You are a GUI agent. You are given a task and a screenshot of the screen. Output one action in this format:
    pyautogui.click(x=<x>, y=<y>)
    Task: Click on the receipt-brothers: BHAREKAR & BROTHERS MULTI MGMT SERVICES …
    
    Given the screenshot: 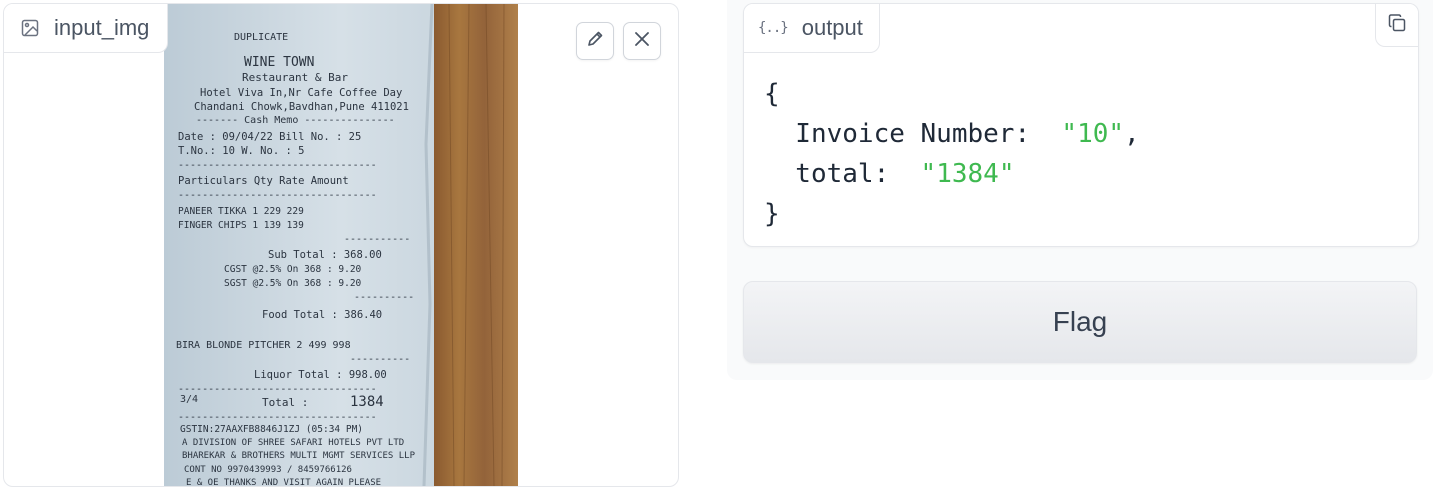 What is the action you would take?
    pyautogui.click(x=299, y=456)
    